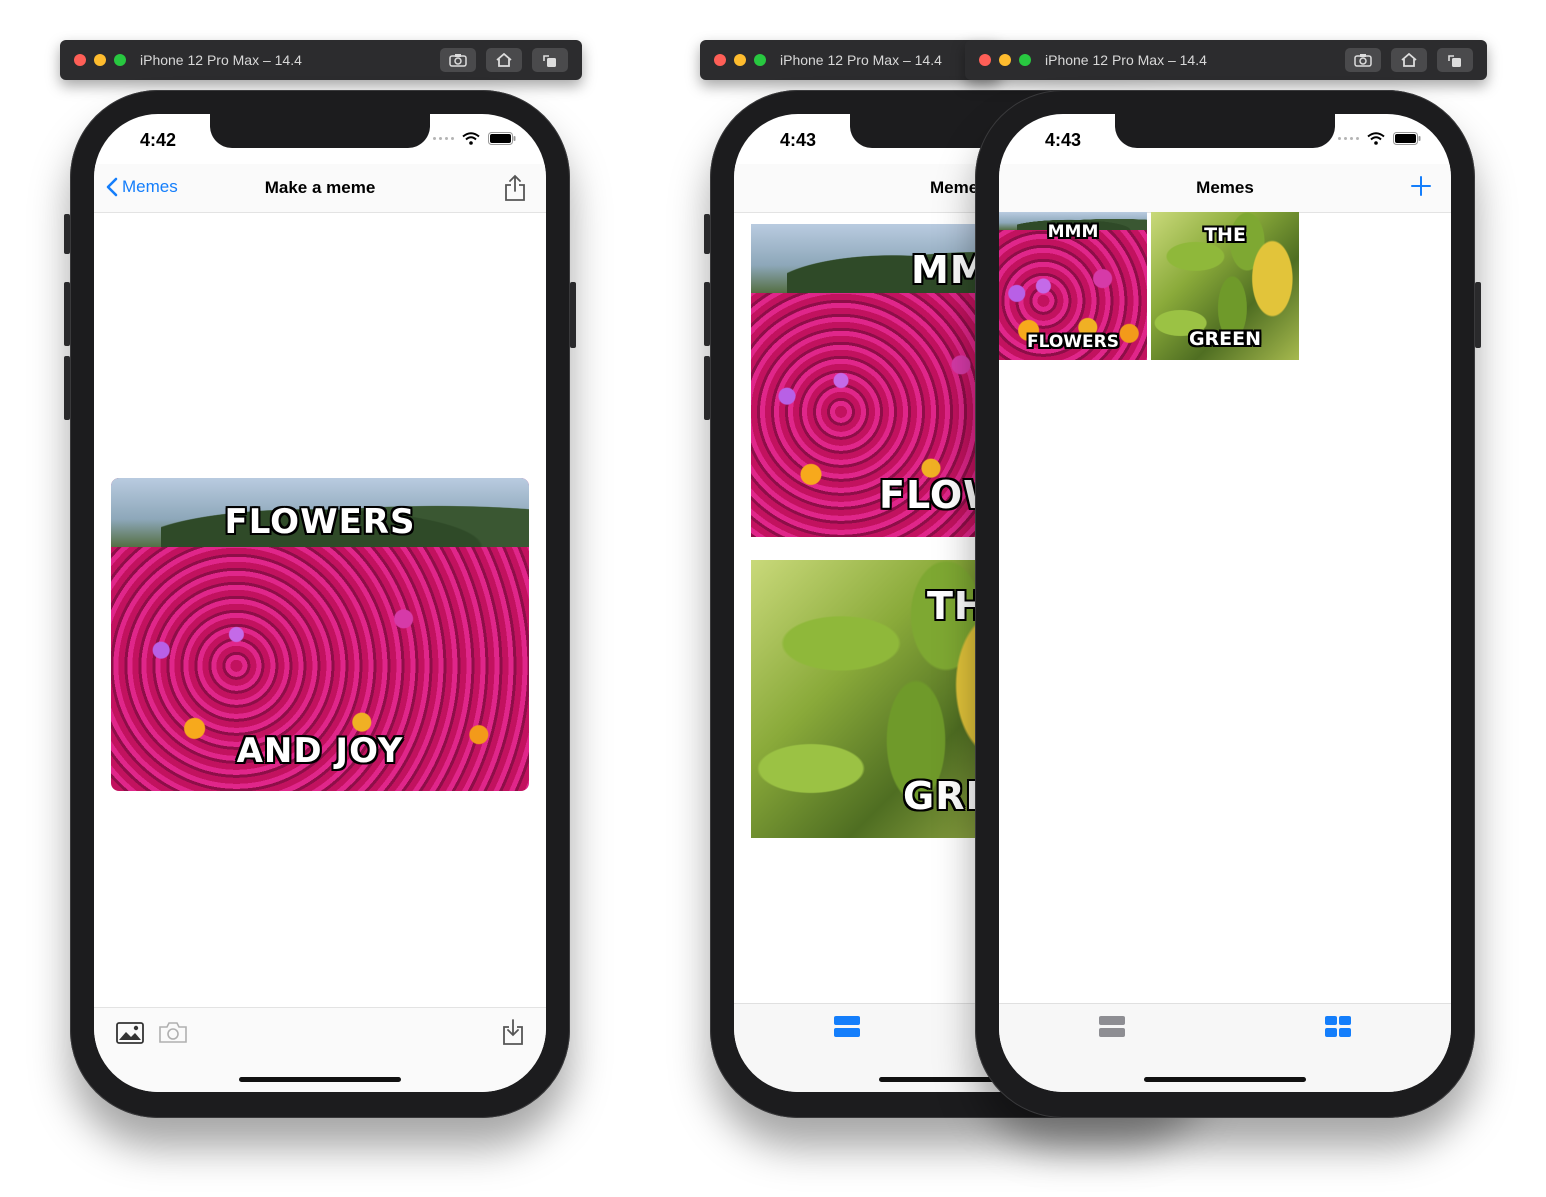 The height and width of the screenshot is (1197, 1546). I want to click on tab-bar, so click(1225, 1047).